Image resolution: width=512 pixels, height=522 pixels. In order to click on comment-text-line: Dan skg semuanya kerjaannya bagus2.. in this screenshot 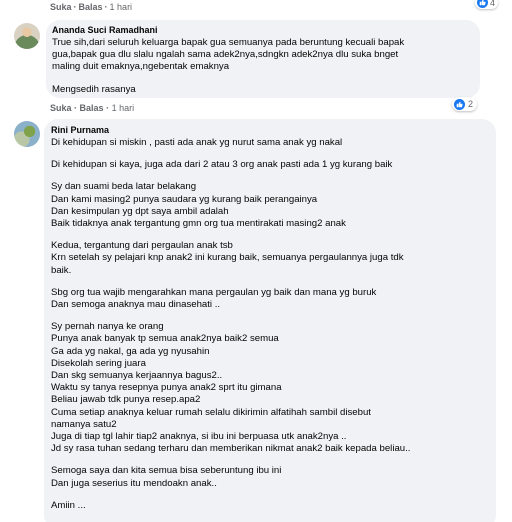, I will do `click(137, 376)`.